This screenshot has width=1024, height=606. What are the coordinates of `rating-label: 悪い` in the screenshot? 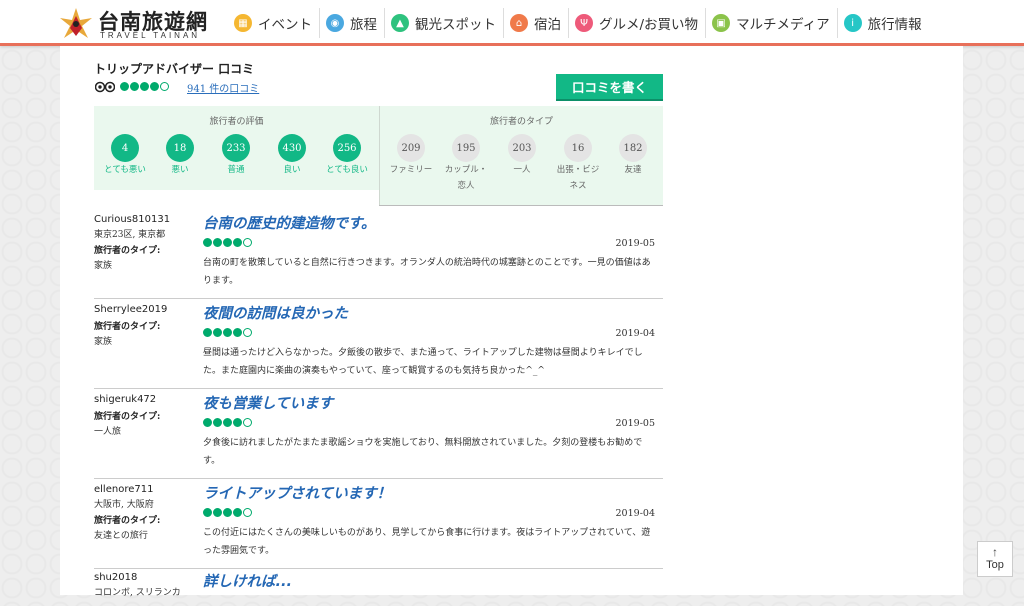 It's located at (180, 170).